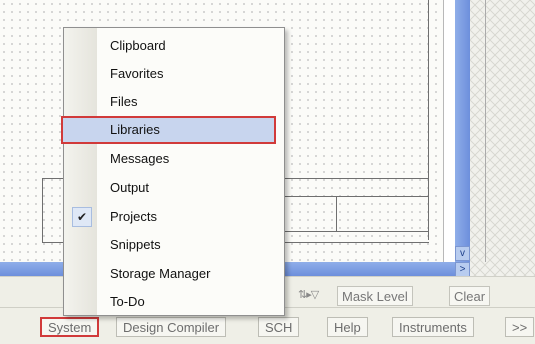  What do you see at coordinates (174, 217) in the screenshot?
I see `menu-item-projects: ✔ Projects` at bounding box center [174, 217].